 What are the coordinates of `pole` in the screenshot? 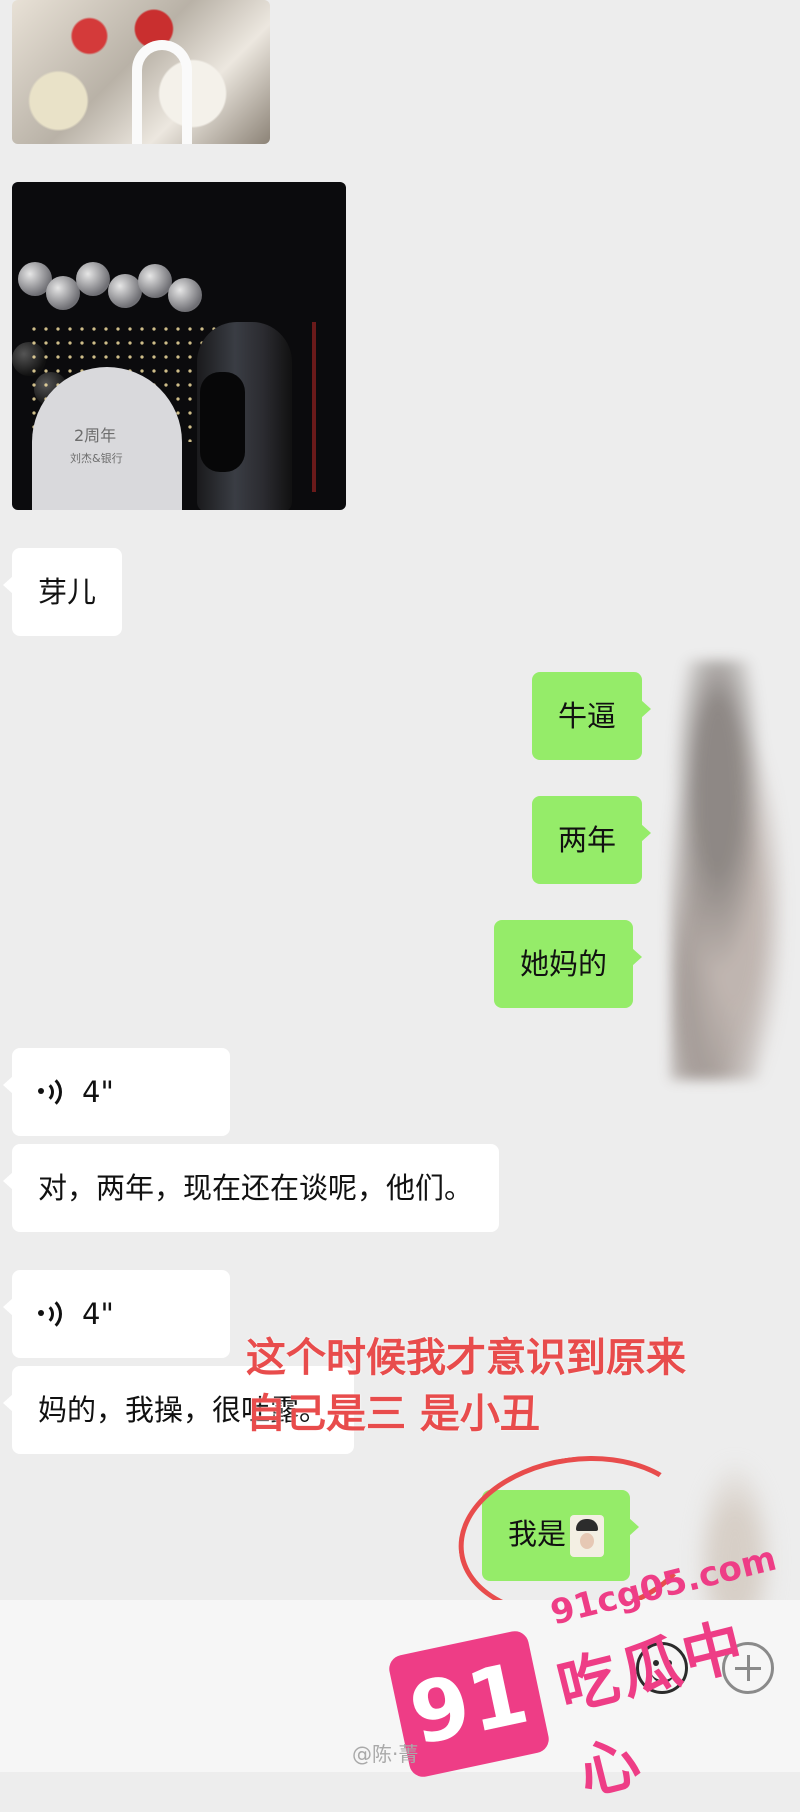 It's located at (314, 407).